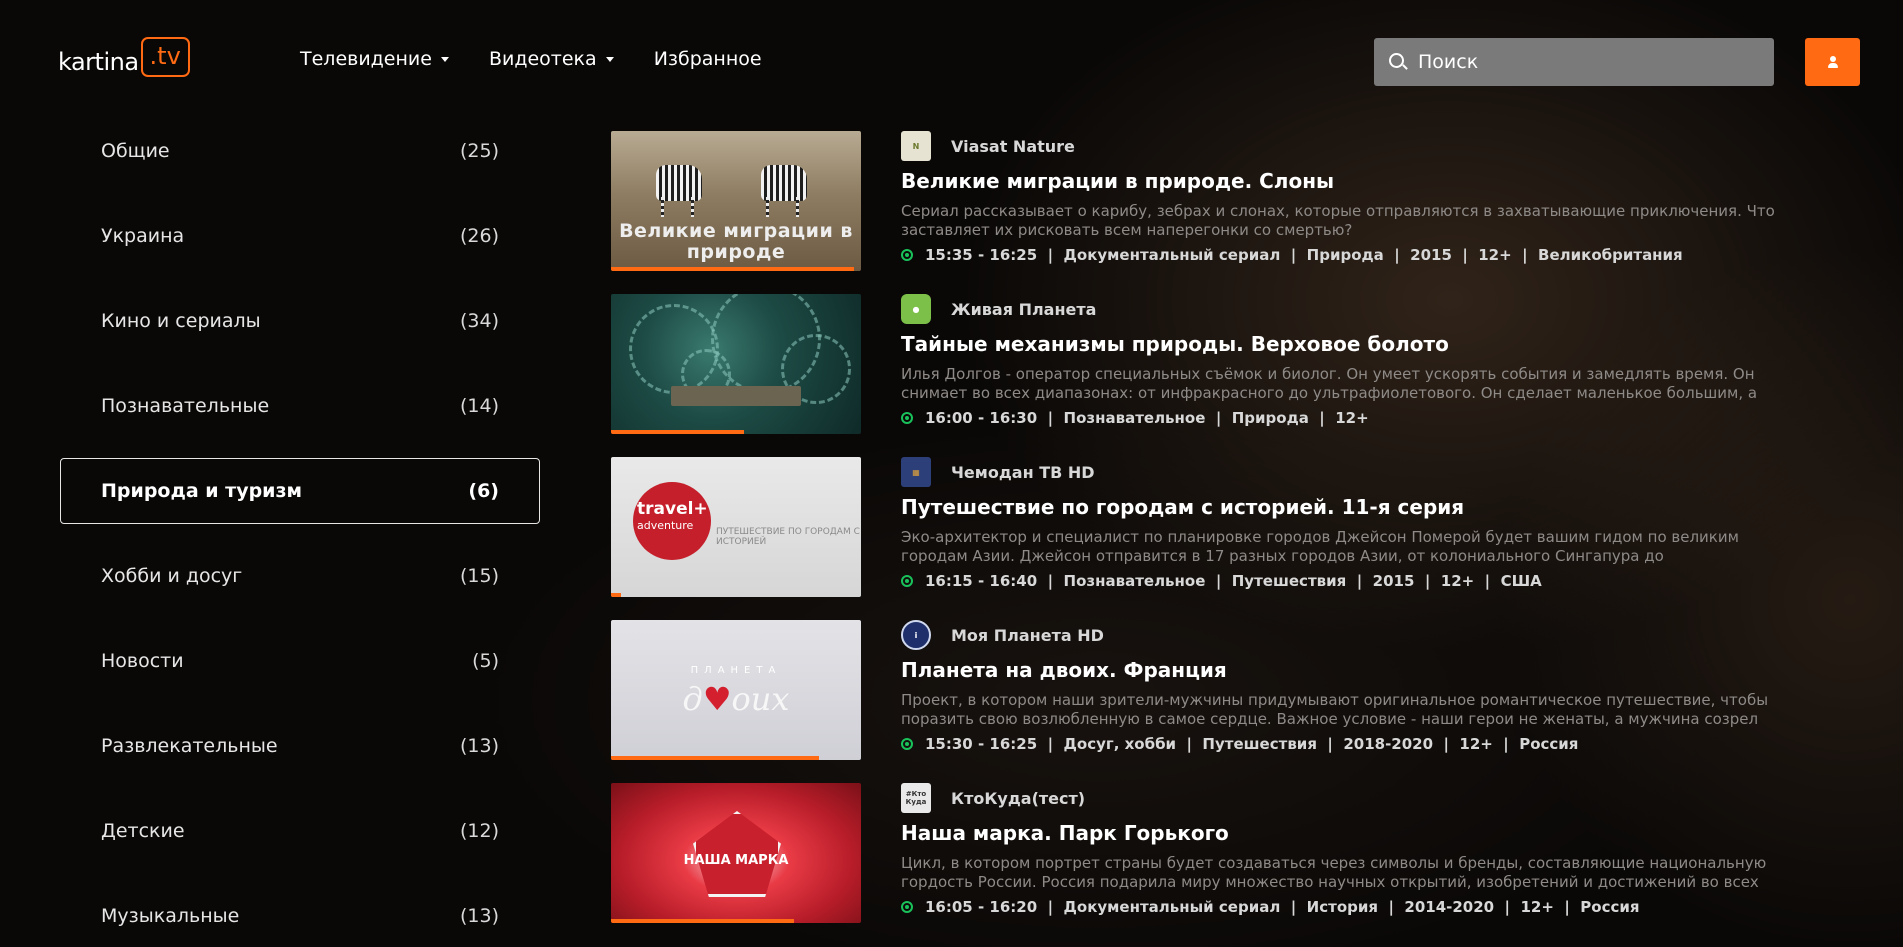 The width and height of the screenshot is (1903, 947). Describe the element at coordinates (788, 537) in the screenshot. I see `thumbnail-subtitle: ПУТЕШЕСТВИЕ ПО ГОРОДАМ С ИСТОРИЕЙ` at that location.